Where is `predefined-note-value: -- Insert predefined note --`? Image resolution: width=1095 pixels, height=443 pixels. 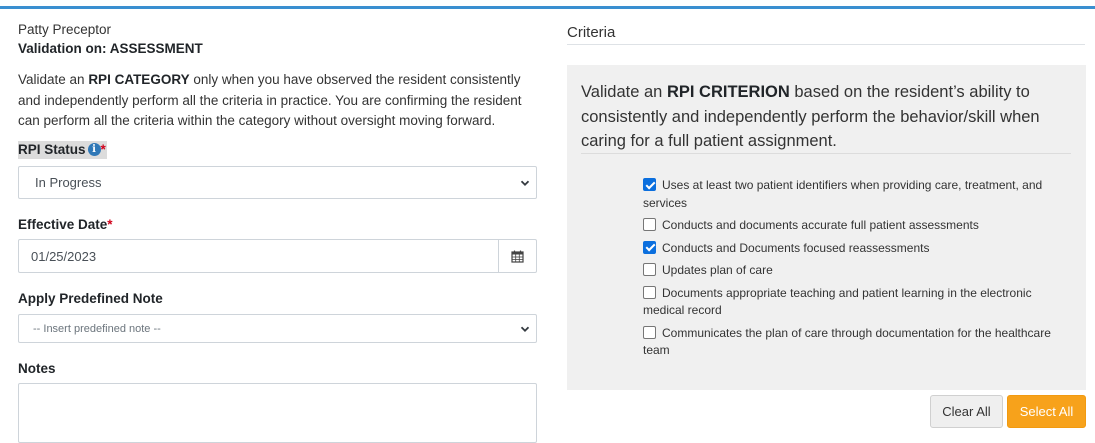
predefined-note-value: -- Insert predefined note -- is located at coordinates (97, 328).